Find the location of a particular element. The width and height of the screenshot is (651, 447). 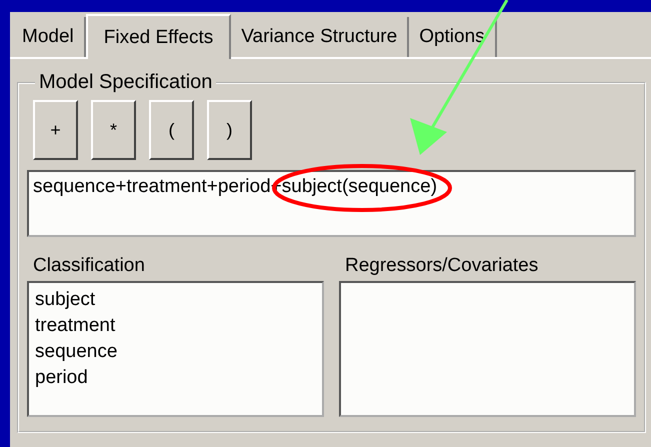

classification-list: subject treatment sequence period is located at coordinates (175, 349).